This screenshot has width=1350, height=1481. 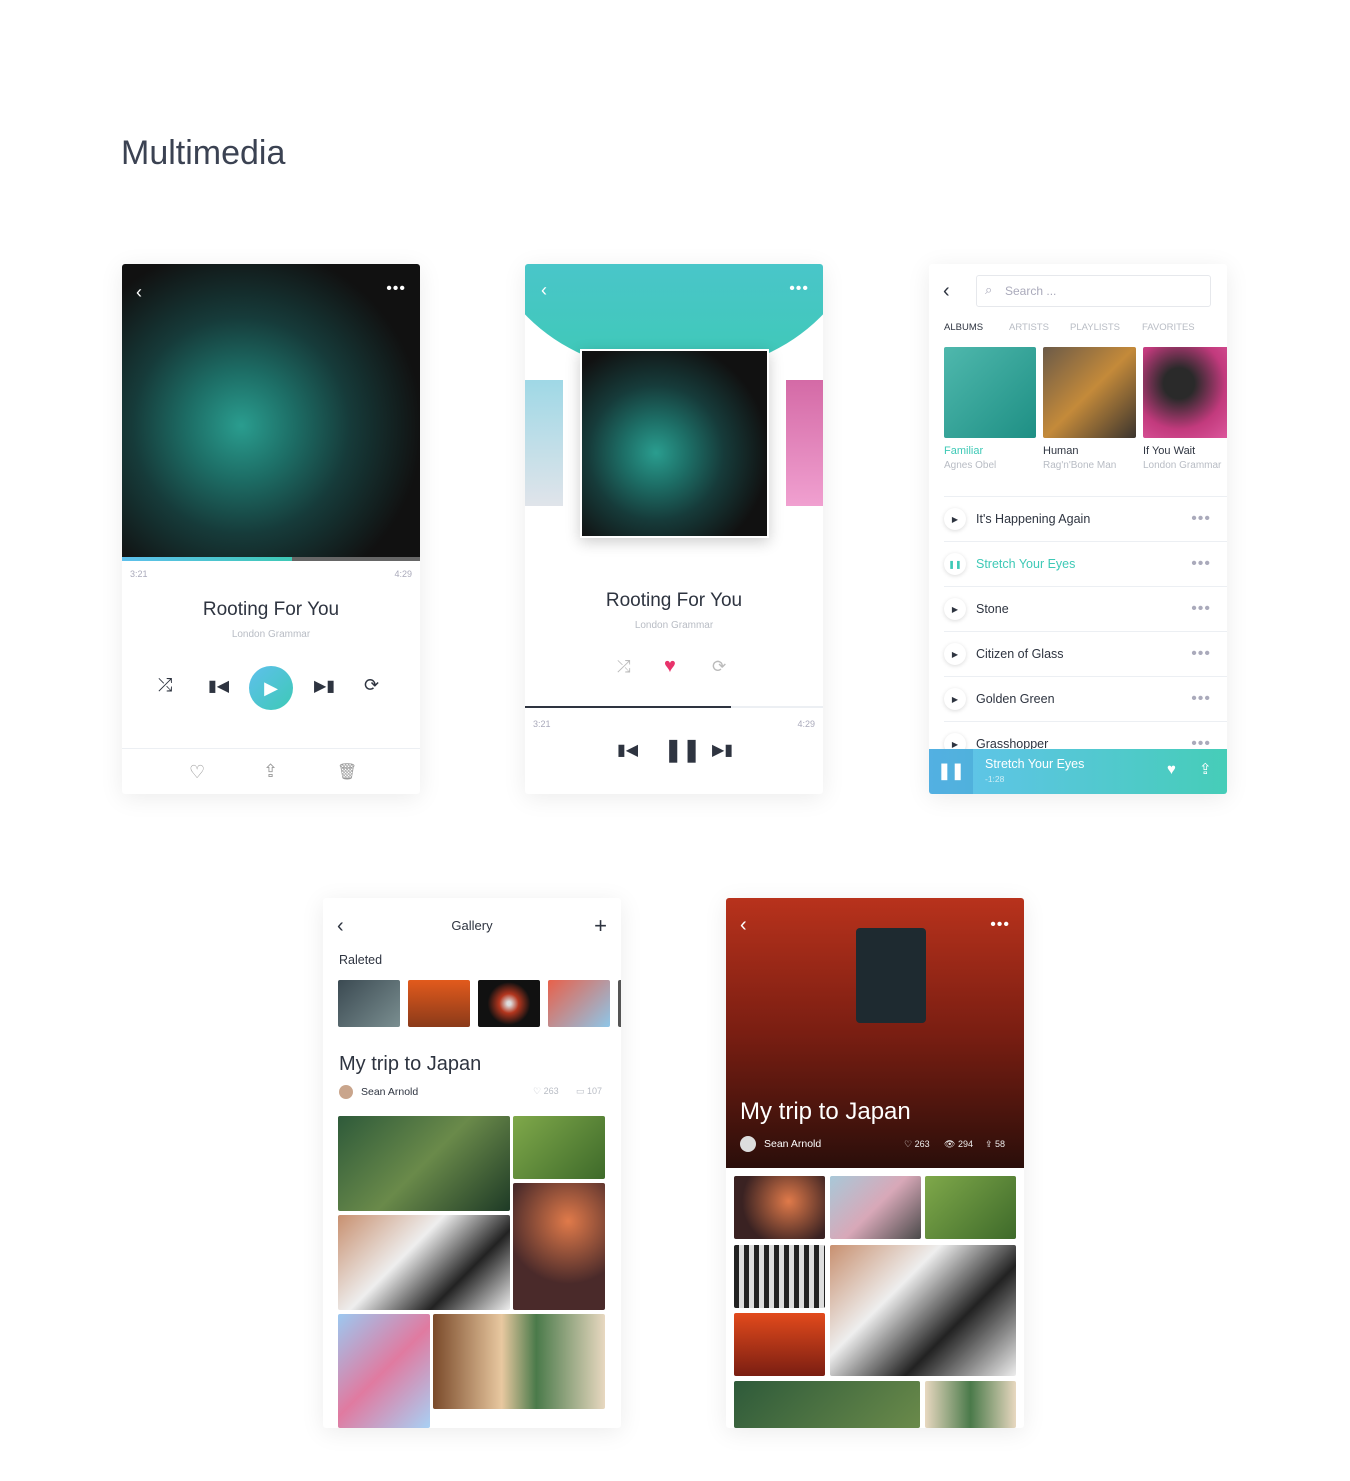 I want to click on search-icon: ⌕, so click(x=989, y=289).